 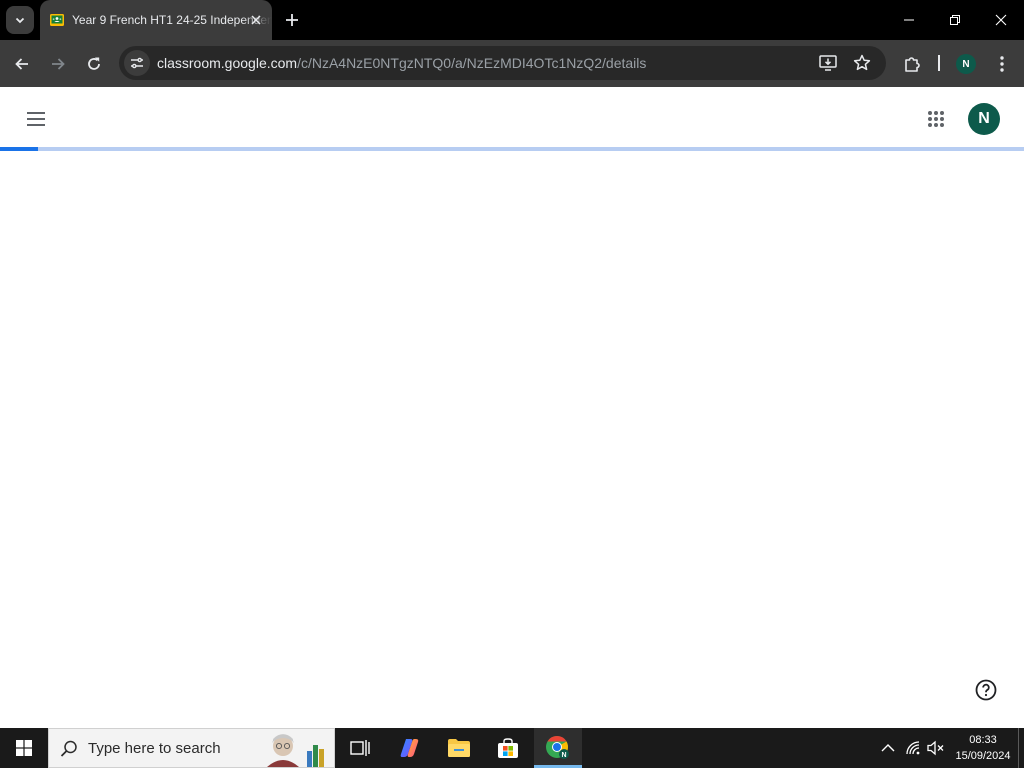 I want to click on back-button, so click(x=22, y=64).